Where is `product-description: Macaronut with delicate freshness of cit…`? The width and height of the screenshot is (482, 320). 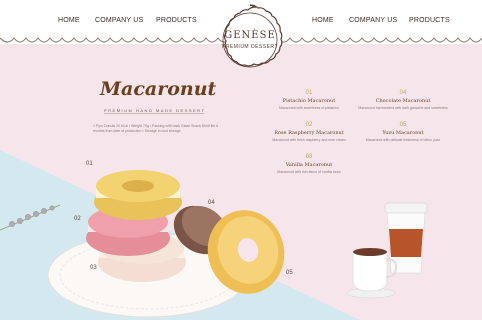
product-description: Macaronut with delicate freshness of cit… is located at coordinates (403, 140).